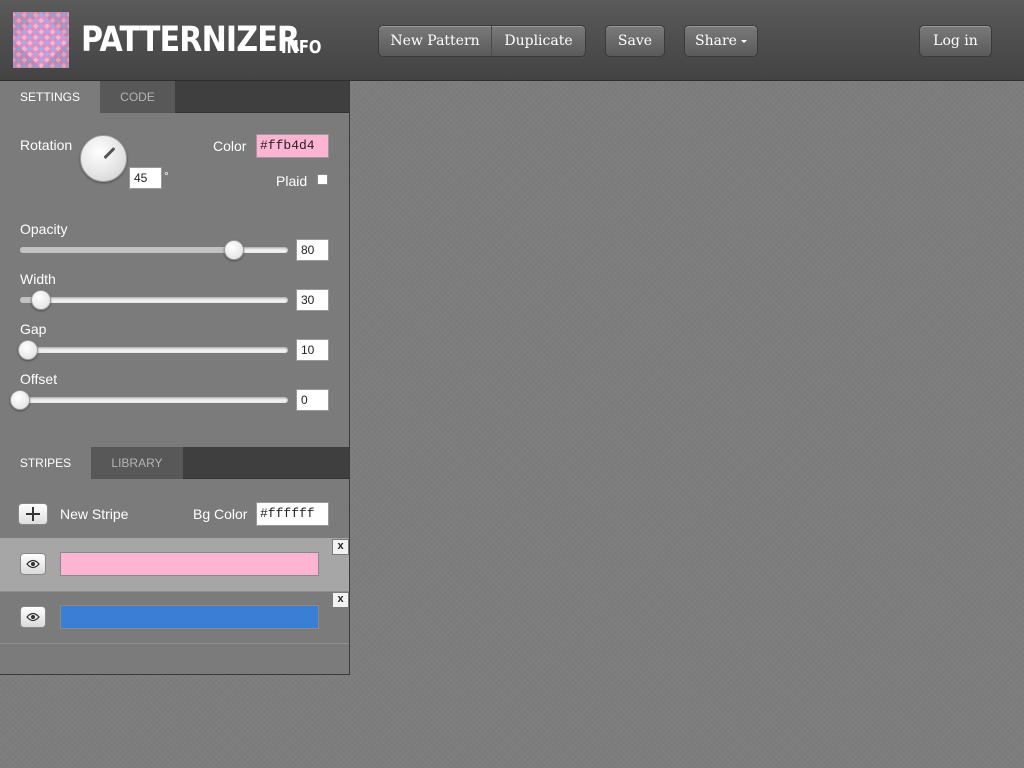  I want to click on plus-icon, so click(33, 514).